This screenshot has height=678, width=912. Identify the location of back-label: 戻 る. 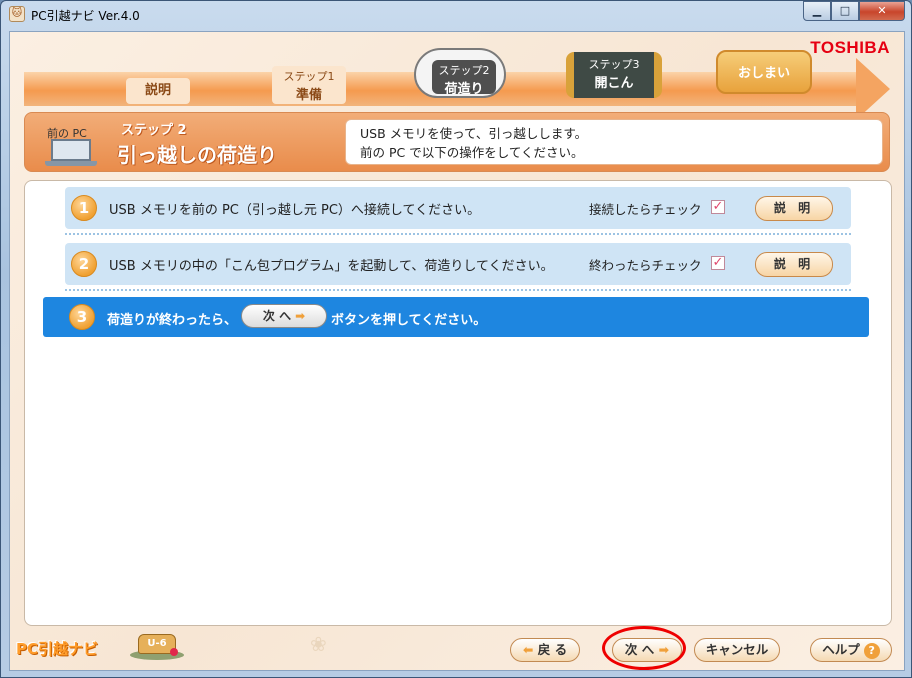
(552, 649).